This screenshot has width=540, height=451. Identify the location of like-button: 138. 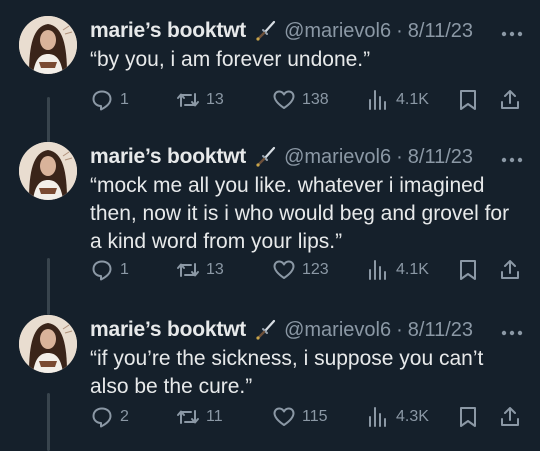
(300, 100).